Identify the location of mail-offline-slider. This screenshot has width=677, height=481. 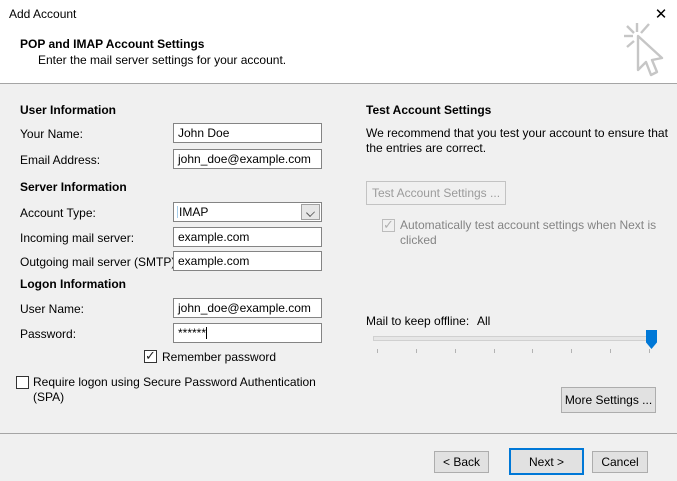
(514, 342).